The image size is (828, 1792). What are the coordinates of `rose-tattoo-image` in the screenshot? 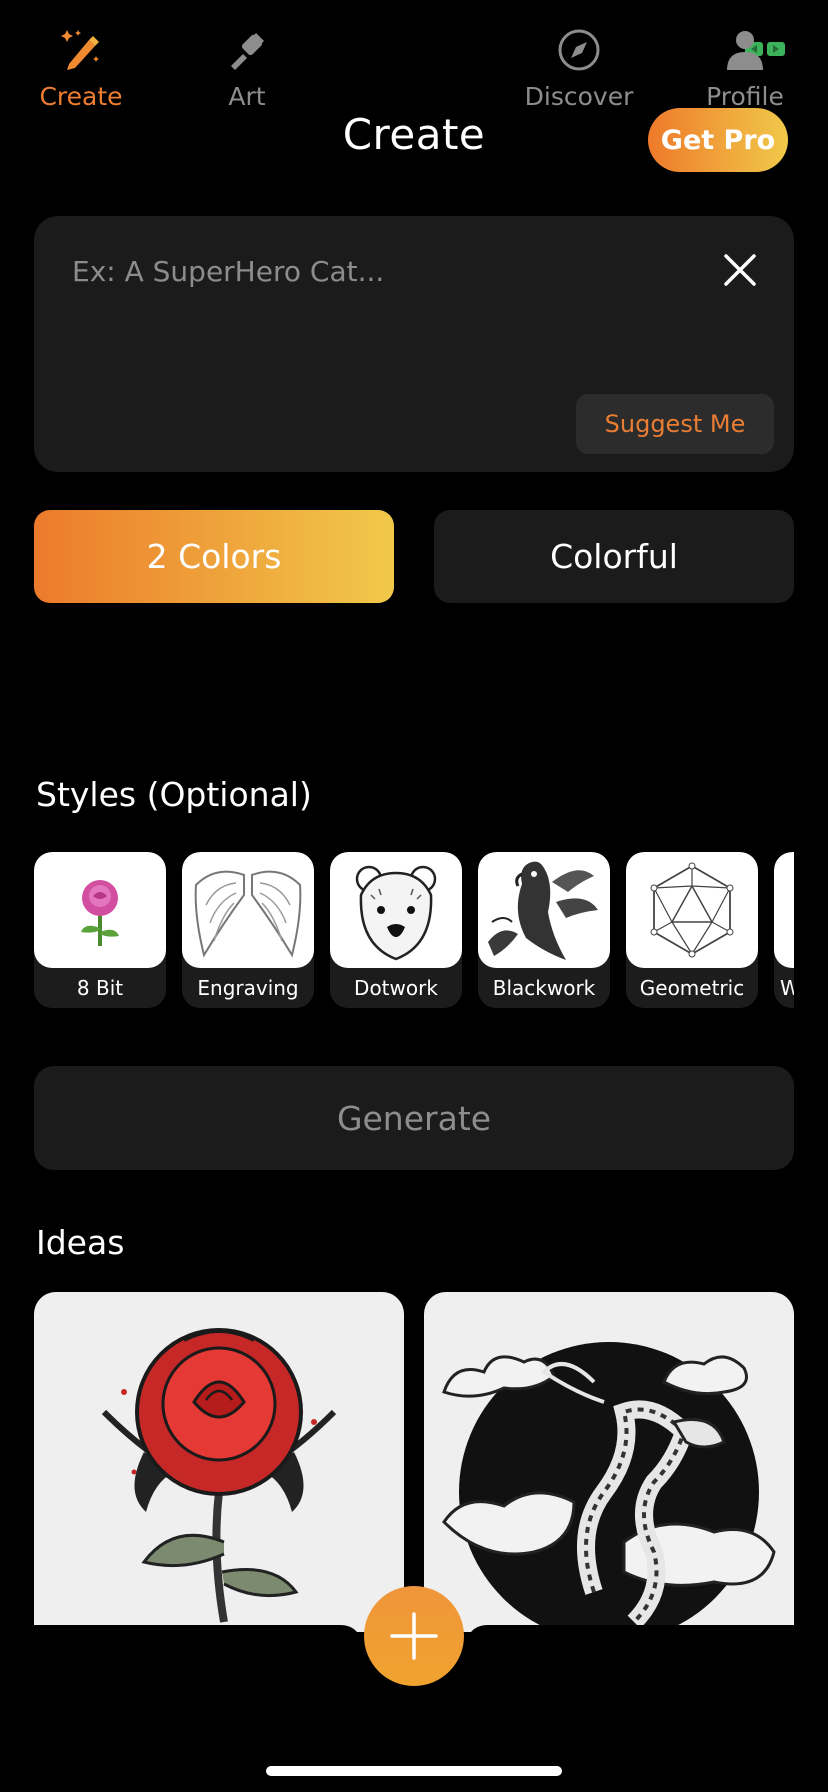 It's located at (219, 1475).